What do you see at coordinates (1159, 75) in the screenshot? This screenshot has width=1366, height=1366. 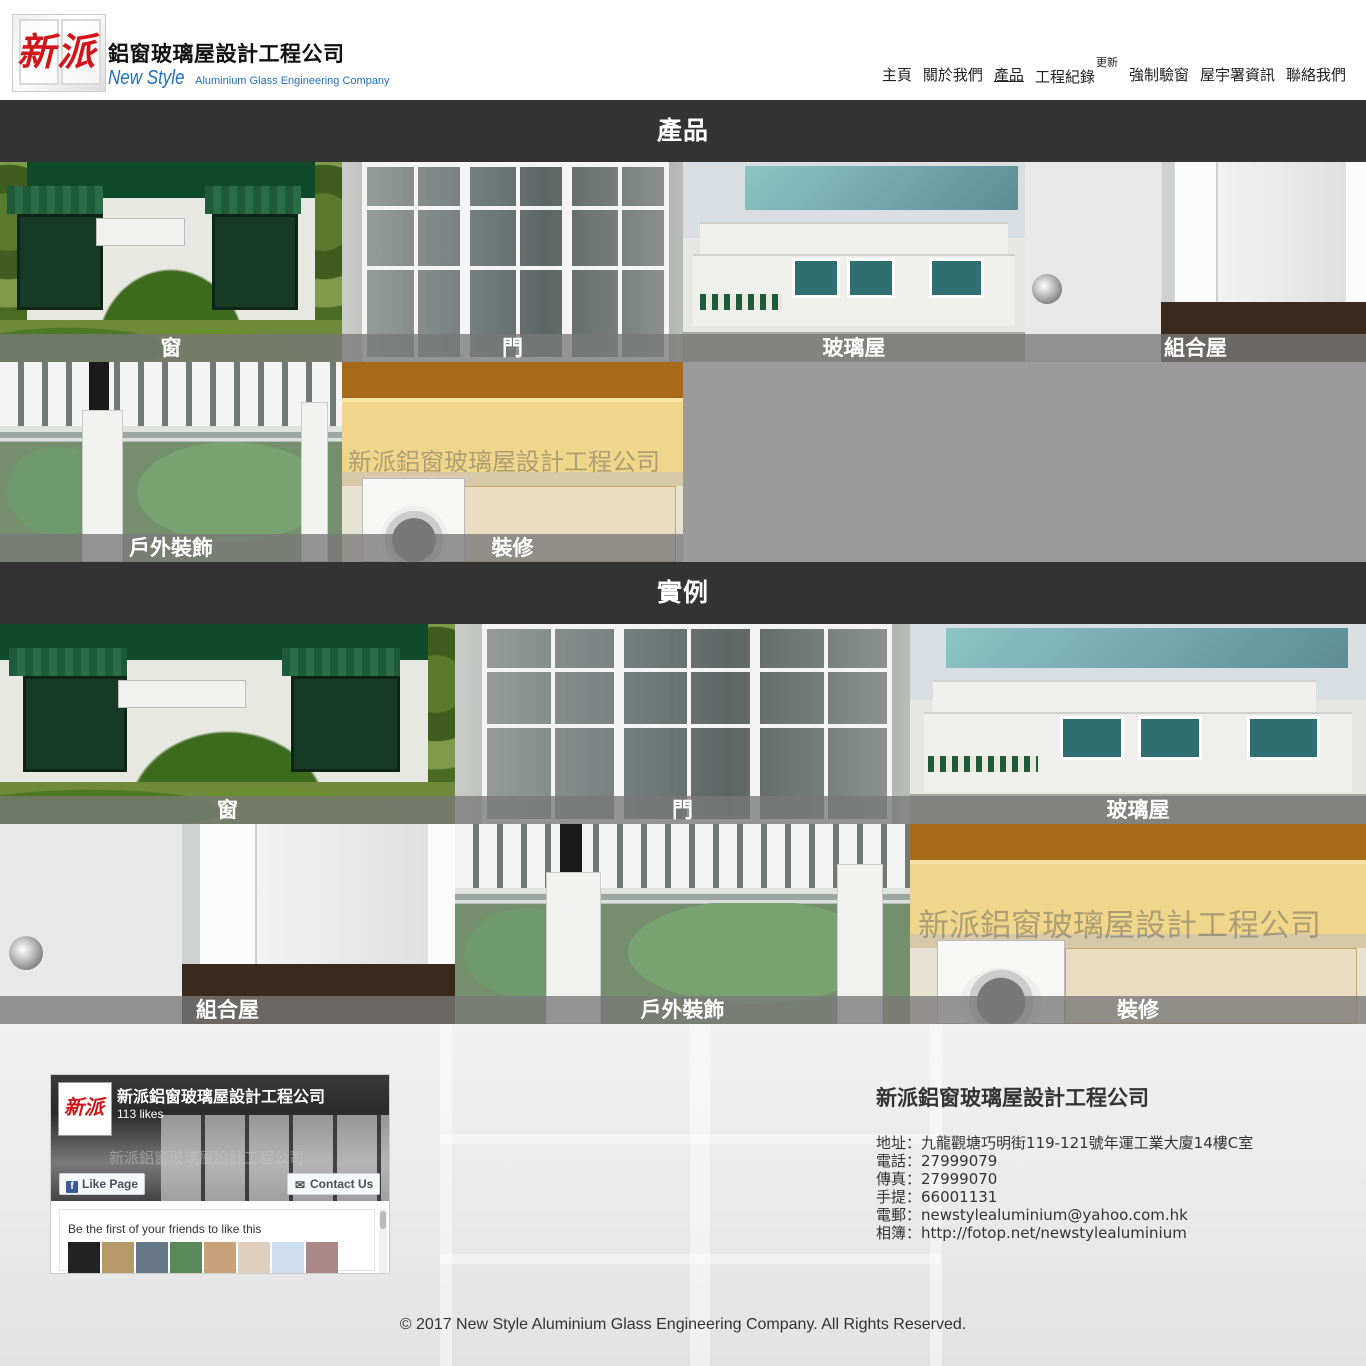 I see `nav-window-inspection: 強制驗窗` at bounding box center [1159, 75].